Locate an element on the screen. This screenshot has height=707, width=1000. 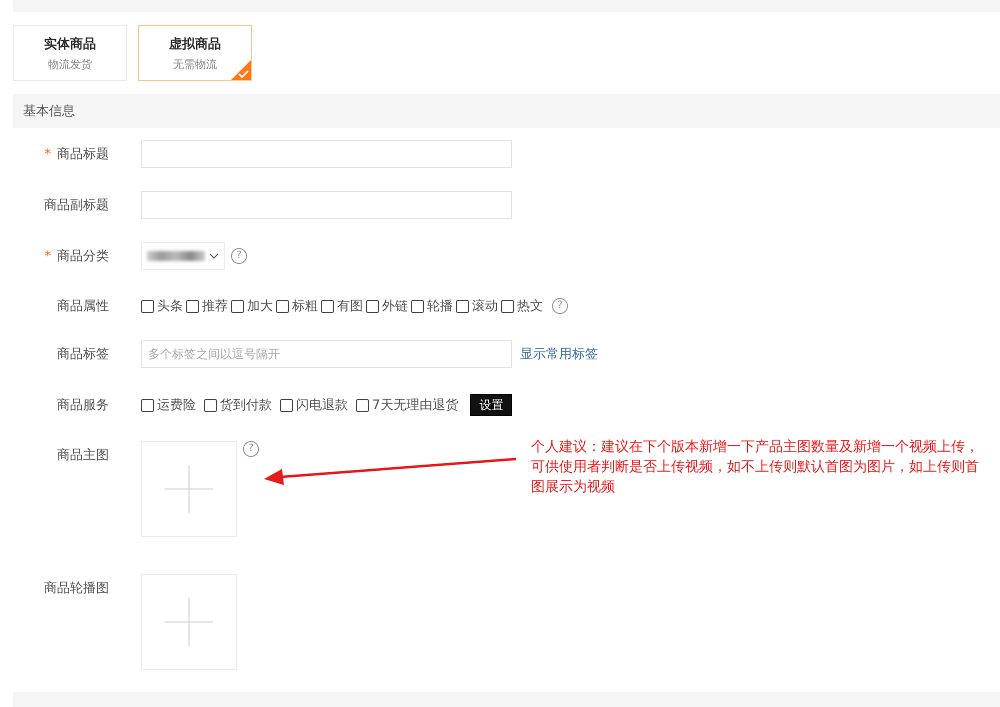
attribute-checkbox: 有图 is located at coordinates (342, 306).